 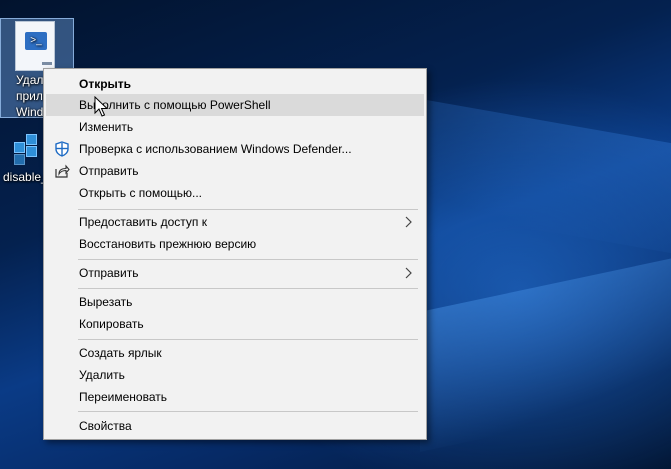 I want to click on menu-item-cut: Вырезать, so click(x=235, y=302).